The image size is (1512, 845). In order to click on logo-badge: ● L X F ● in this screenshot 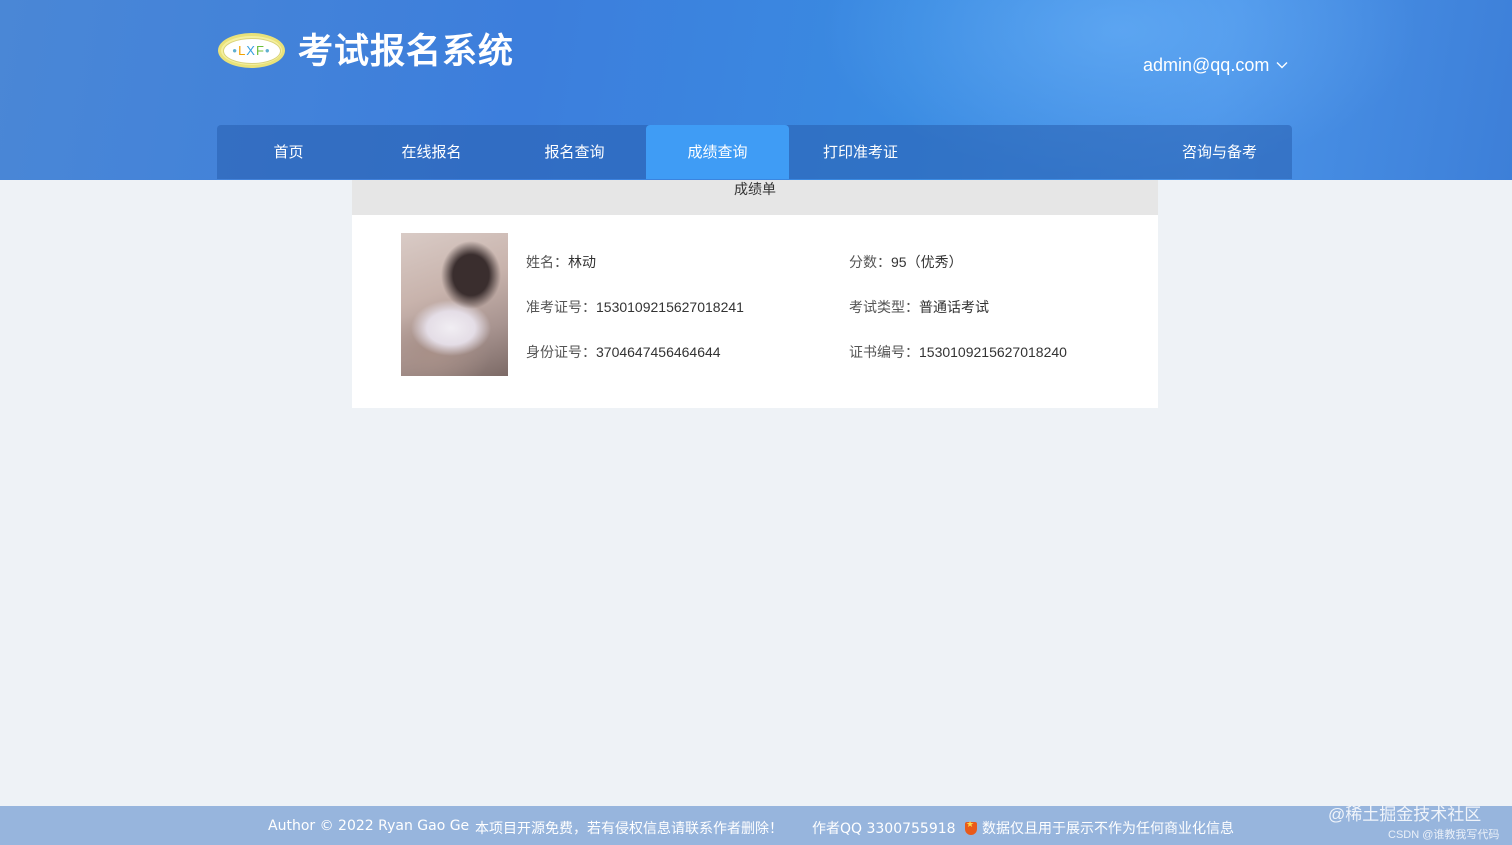, I will do `click(251, 50)`.